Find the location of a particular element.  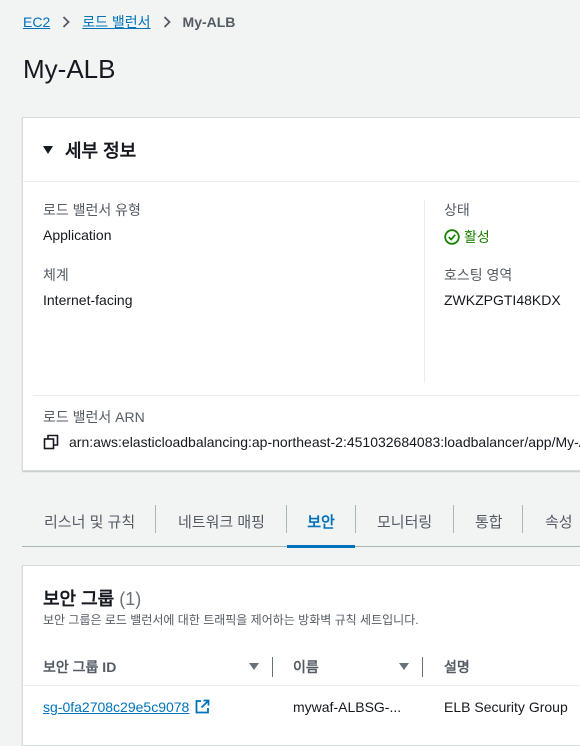

sg-id-link: sg-0fa2708c29e5c9078 is located at coordinates (116, 707).